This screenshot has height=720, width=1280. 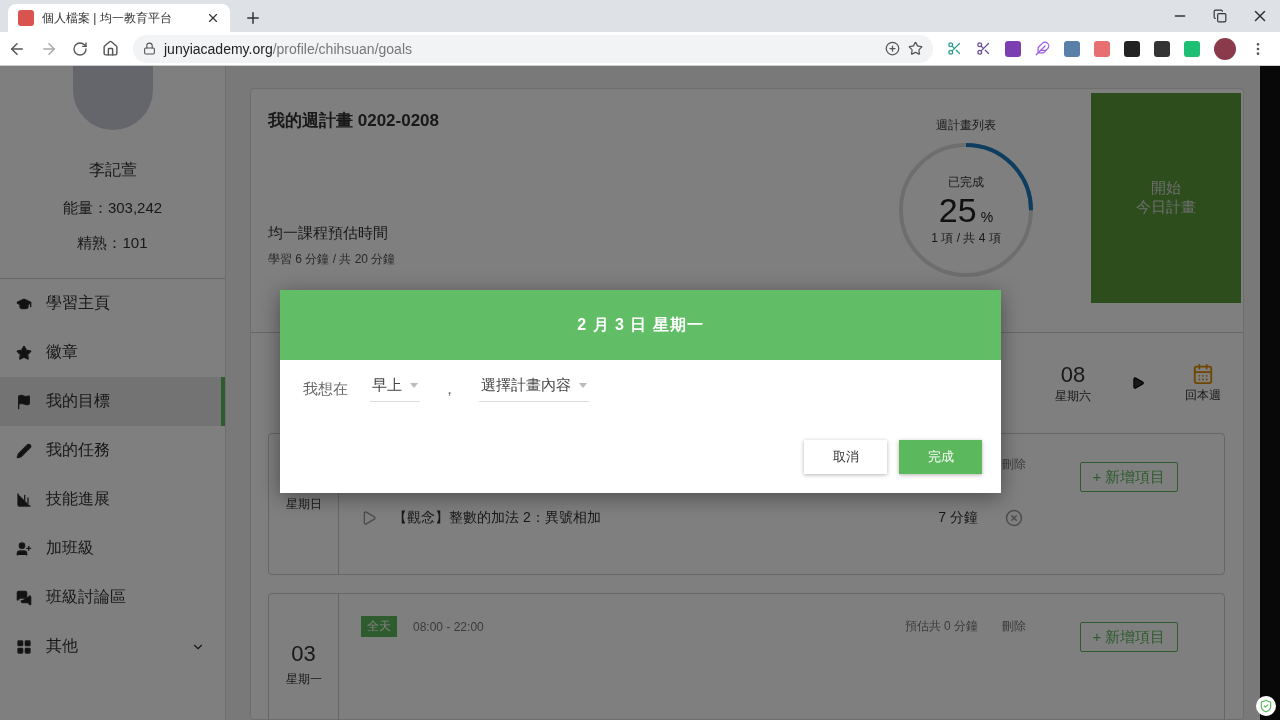 What do you see at coordinates (24, 597) in the screenshot?
I see `chat-icon` at bounding box center [24, 597].